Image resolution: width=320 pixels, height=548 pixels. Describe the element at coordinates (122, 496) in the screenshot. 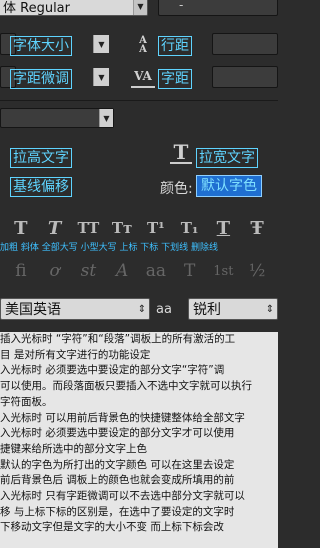

I see `note-line: 入光标时 只有字距微调可以不去选中部分文字就可以` at that location.